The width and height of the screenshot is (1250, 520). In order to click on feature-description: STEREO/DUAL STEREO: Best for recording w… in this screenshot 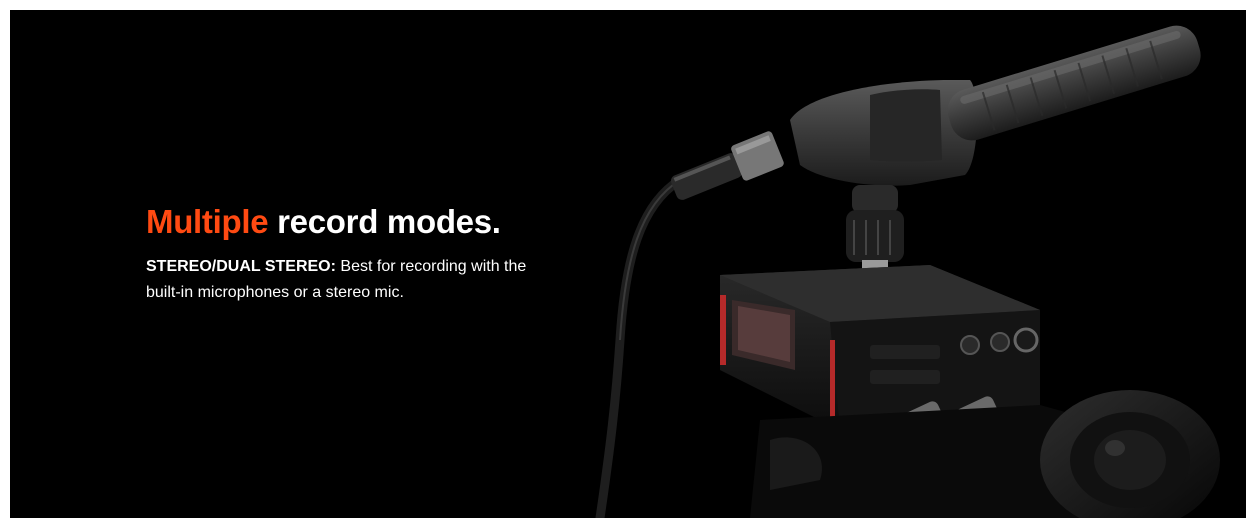, I will do `click(346, 280)`.